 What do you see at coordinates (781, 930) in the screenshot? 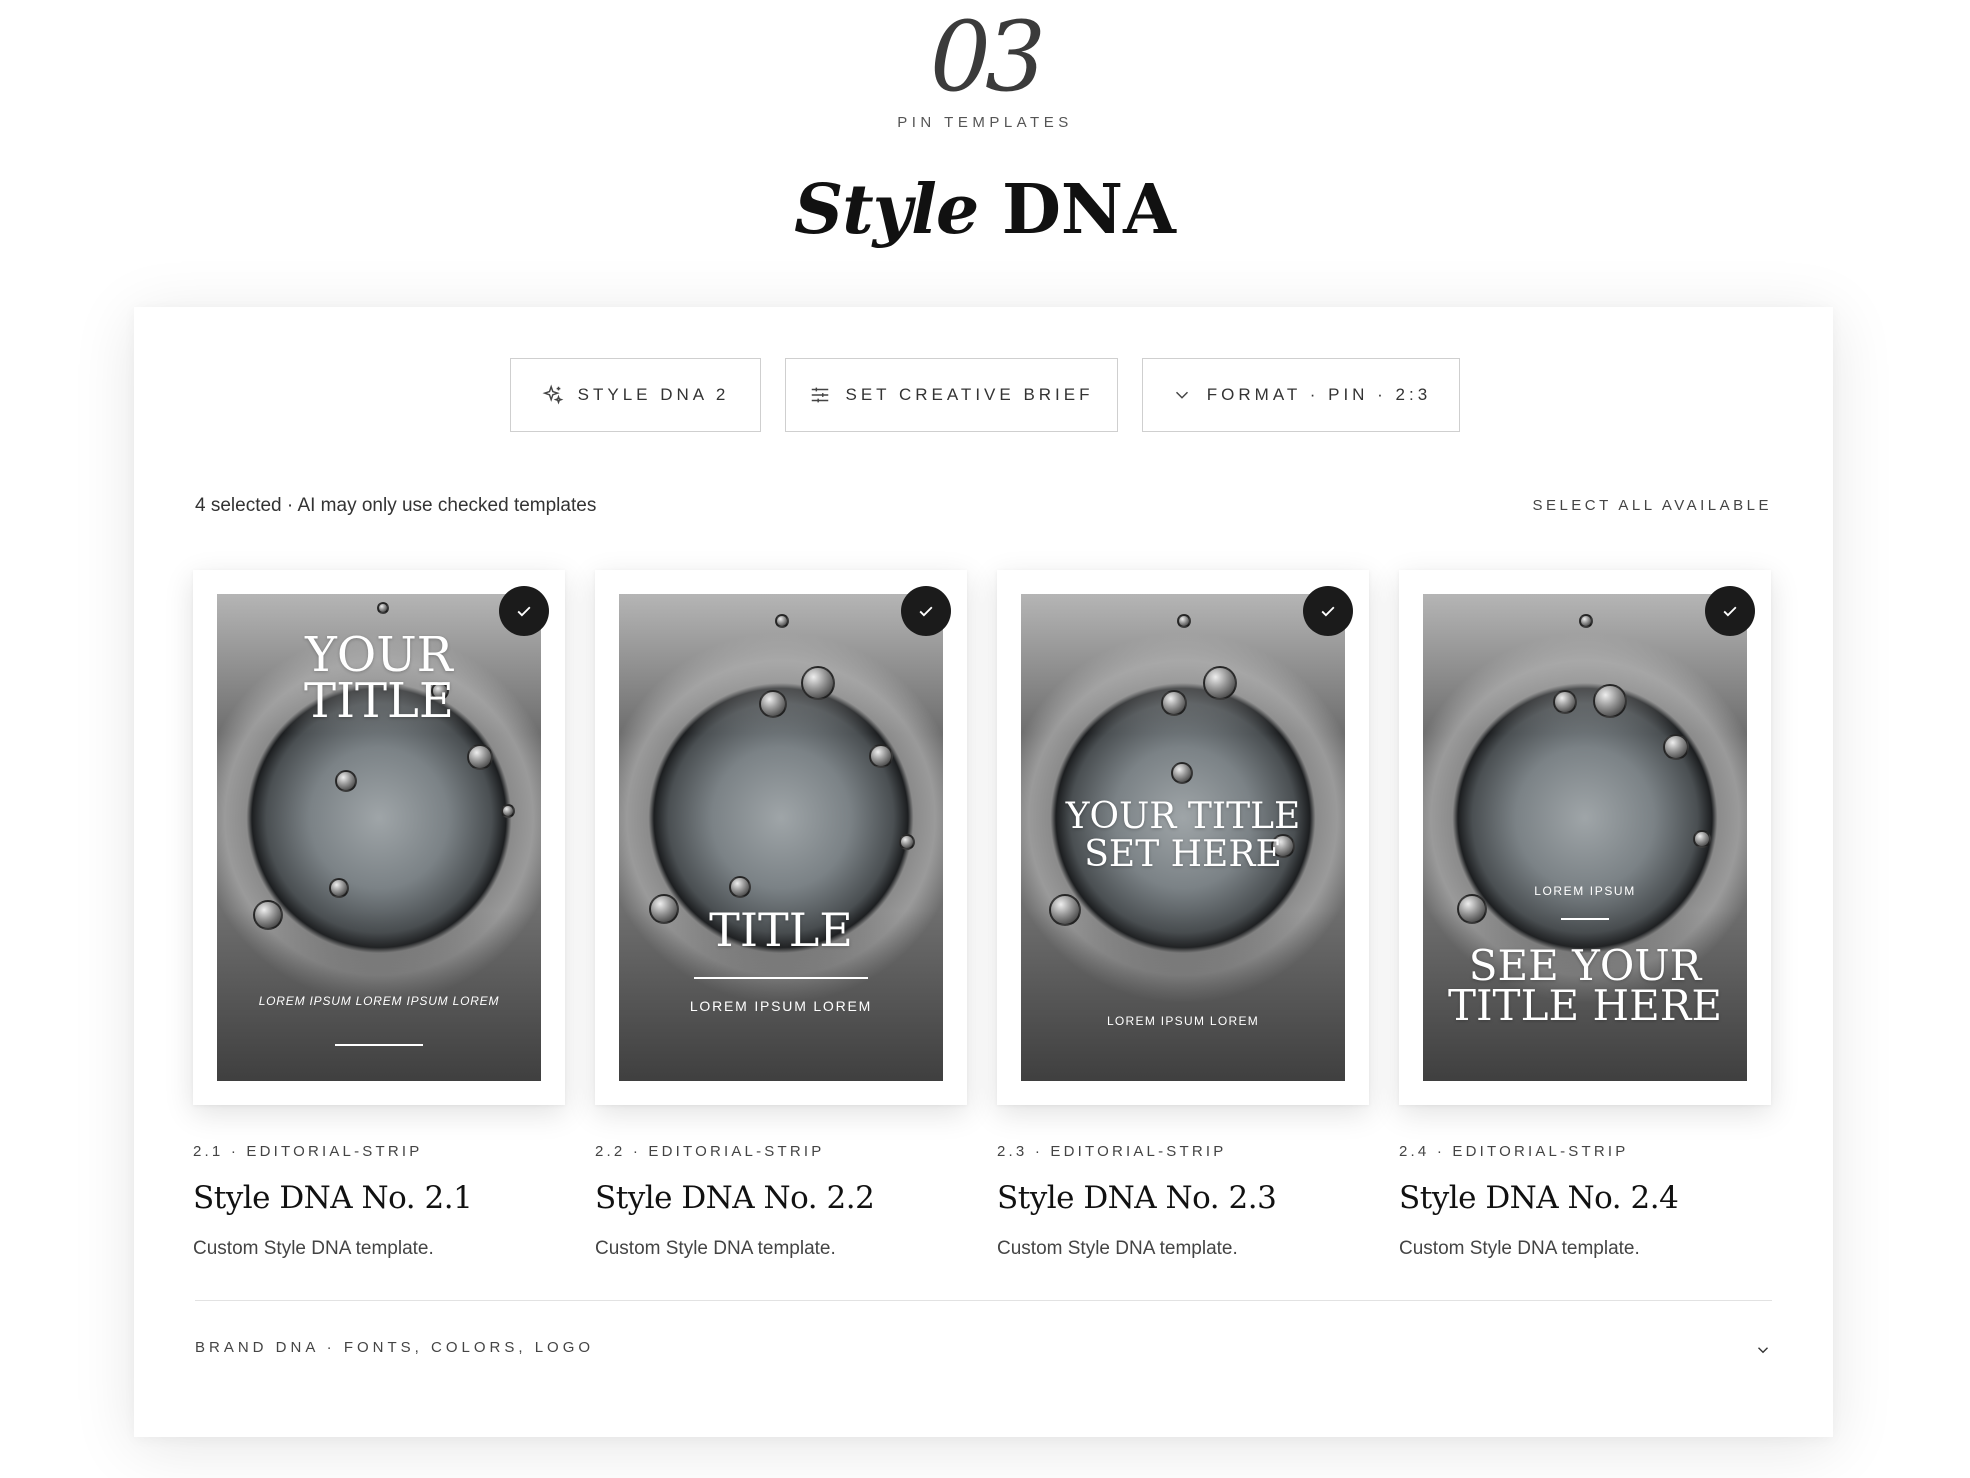
I see `preview-title: TITLE` at bounding box center [781, 930].